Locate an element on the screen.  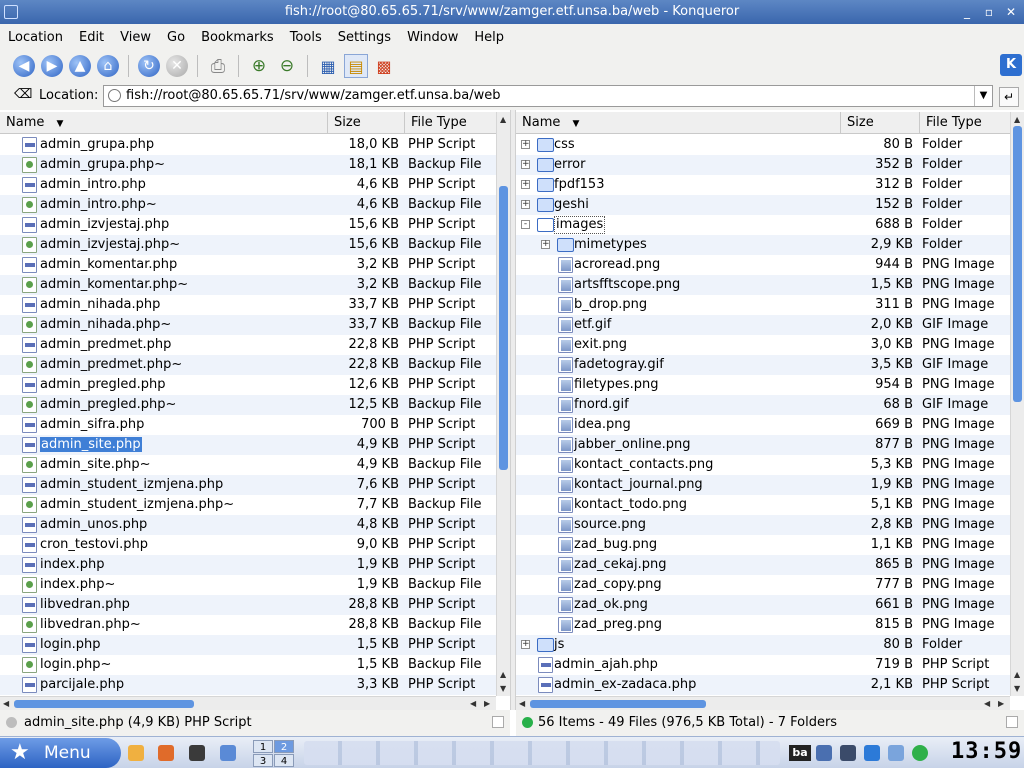
zoom-out-button: ⊖ is located at coordinates (287, 66).